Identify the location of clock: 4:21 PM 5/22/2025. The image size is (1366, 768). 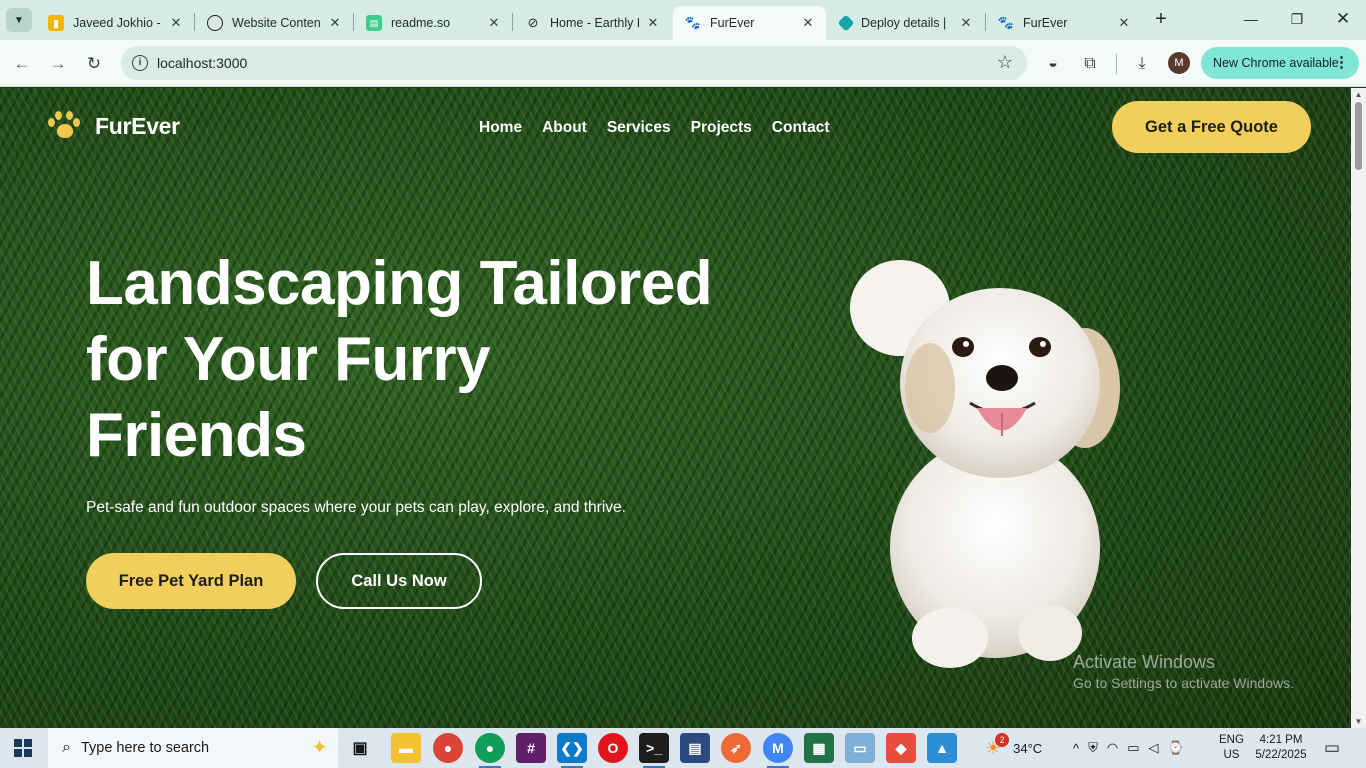
(1281, 748).